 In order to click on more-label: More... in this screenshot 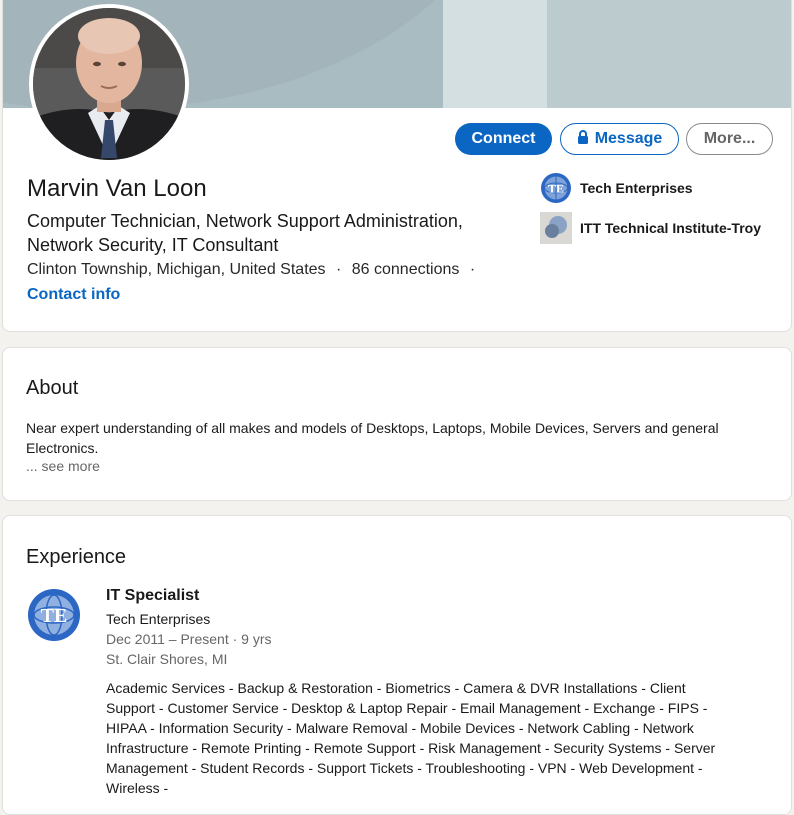, I will do `click(729, 138)`.